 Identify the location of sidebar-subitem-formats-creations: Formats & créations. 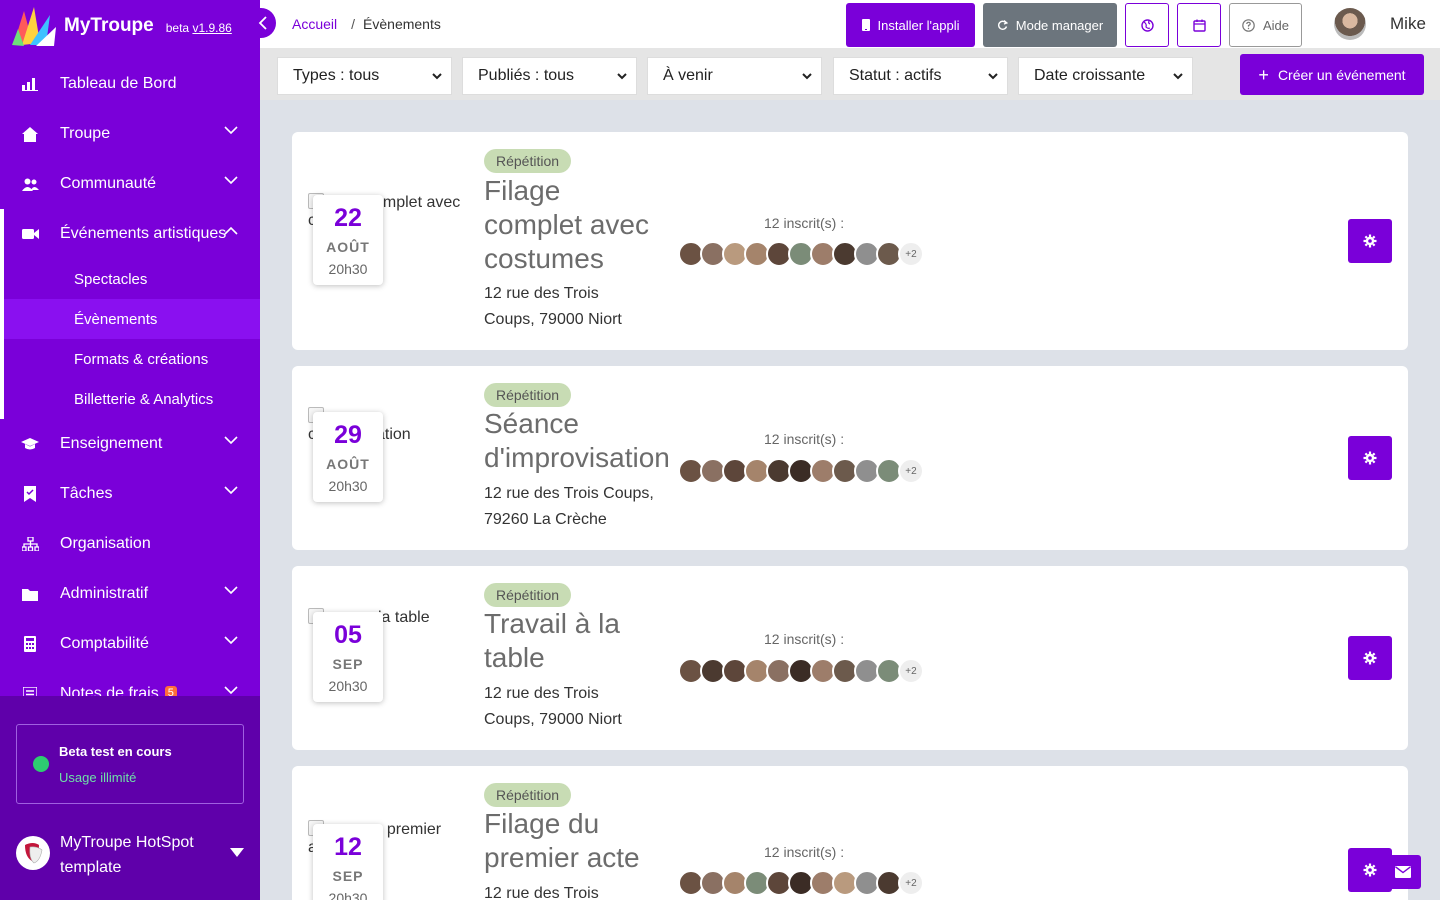
(130, 359).